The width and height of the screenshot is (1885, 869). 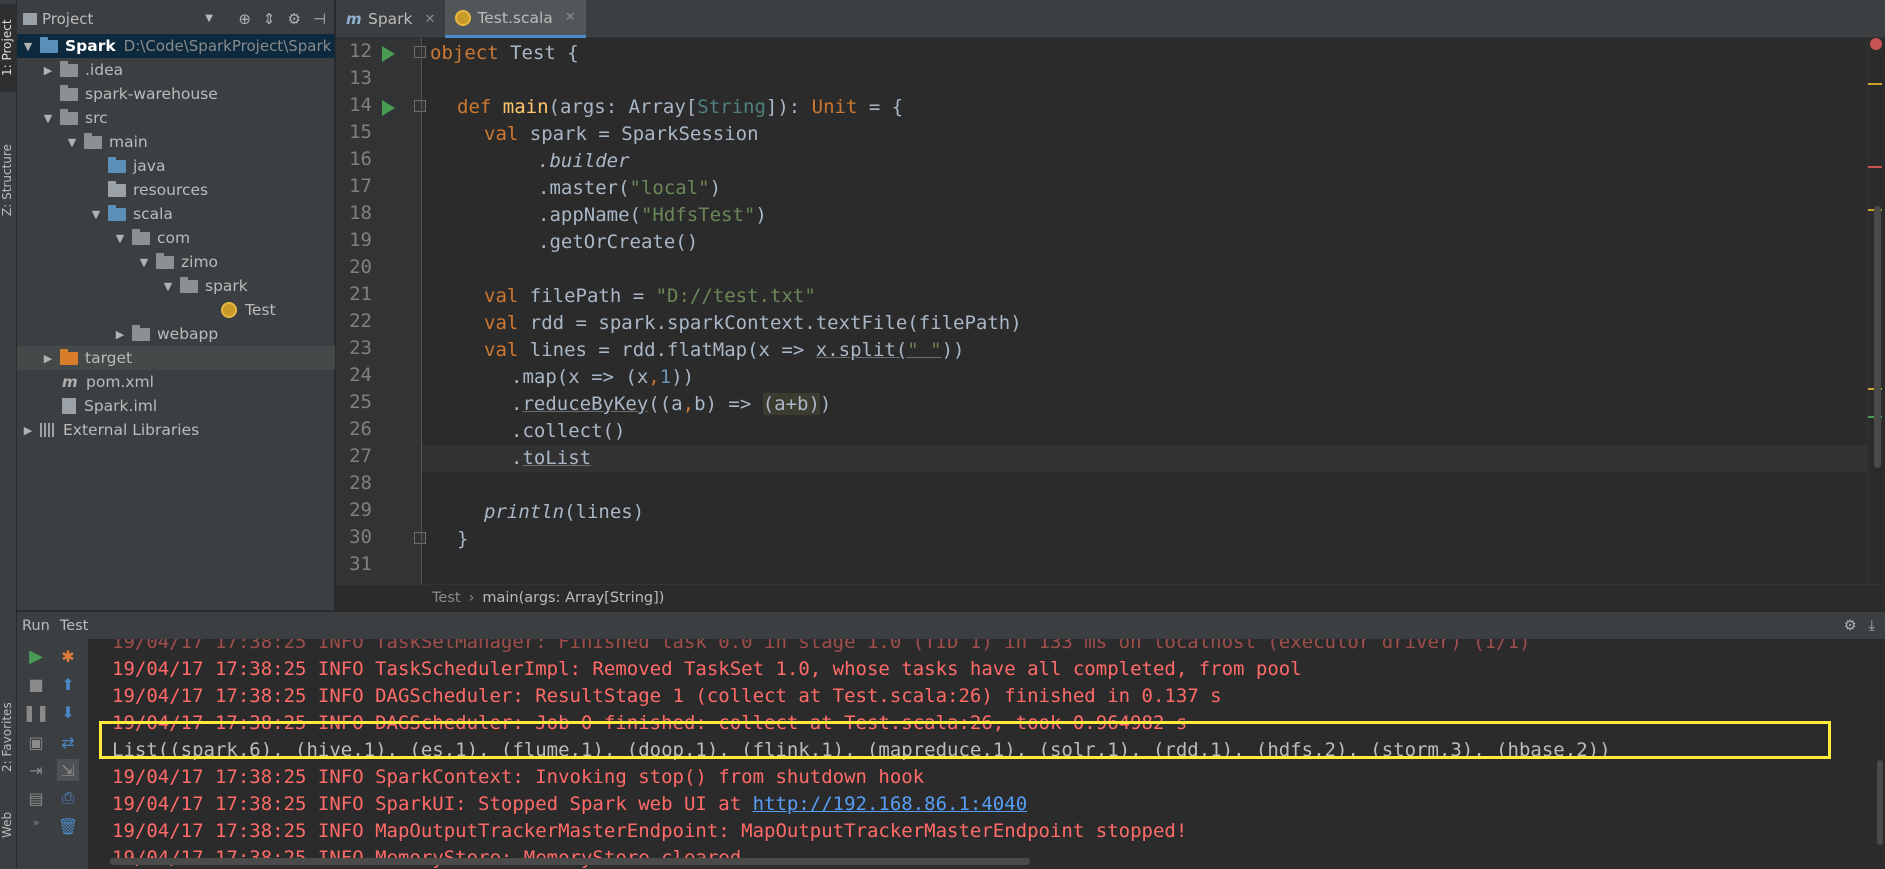 What do you see at coordinates (96, 118) in the screenshot?
I see `tree-item-label: src` at bounding box center [96, 118].